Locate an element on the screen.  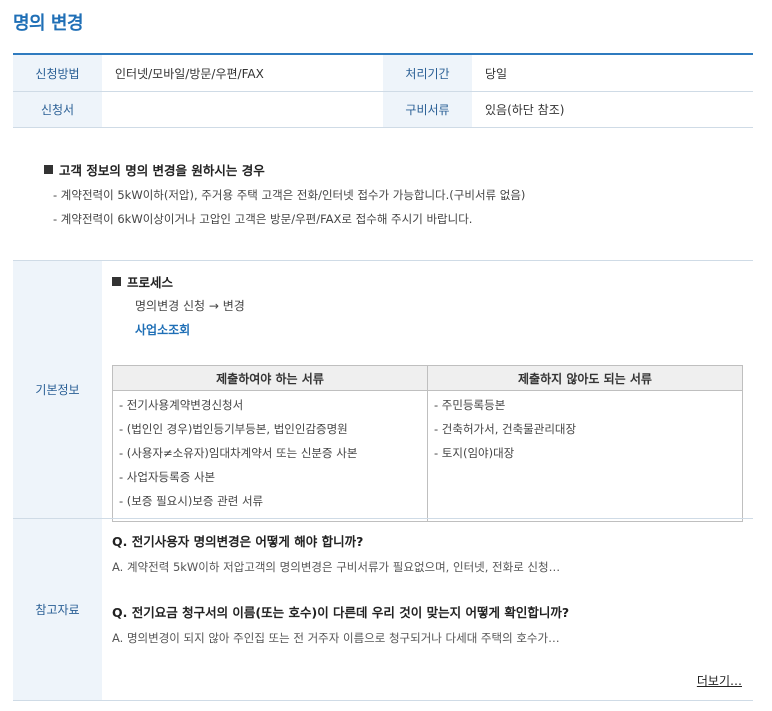
docs-value: 있음(하단 참조) is located at coordinates (525, 110).